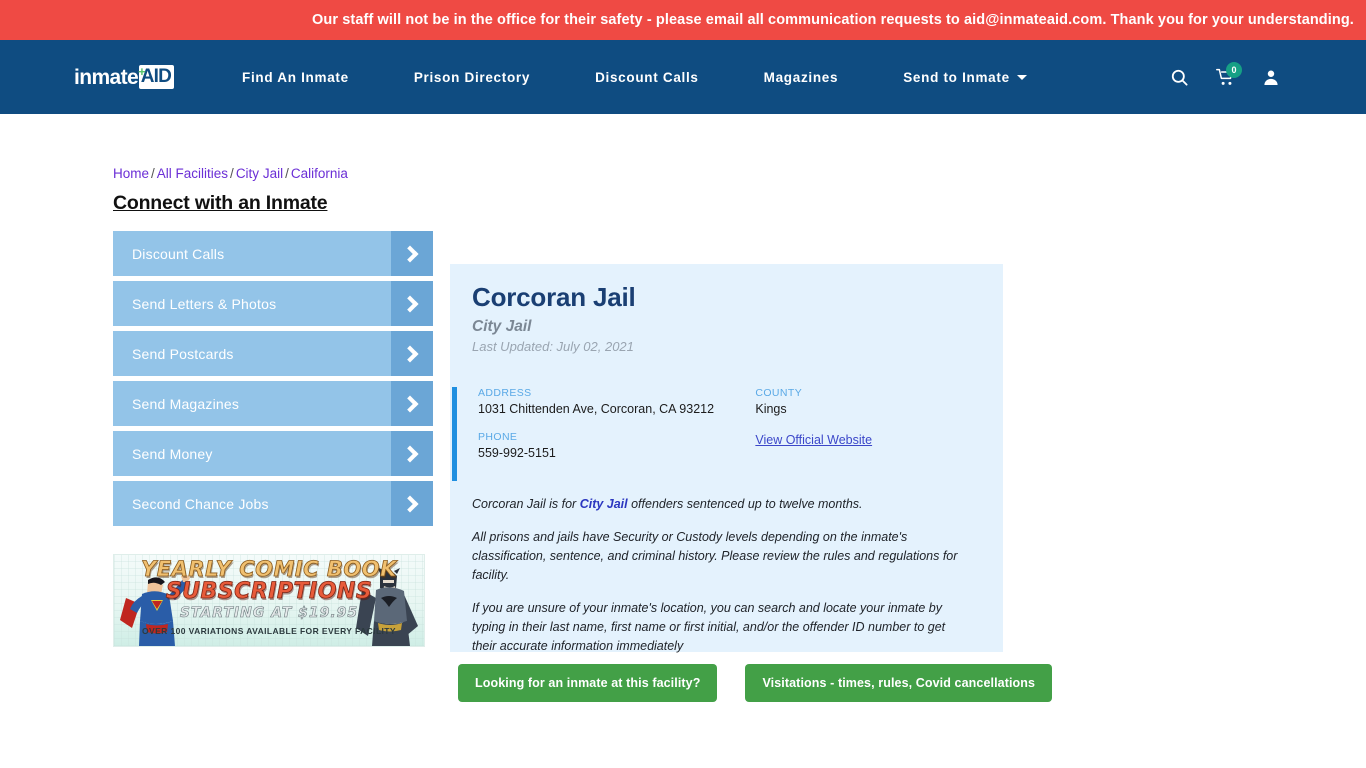  Describe the element at coordinates (269, 569) in the screenshot. I see `ad-headline-line1: YEARLY COMIC BOOK` at that location.